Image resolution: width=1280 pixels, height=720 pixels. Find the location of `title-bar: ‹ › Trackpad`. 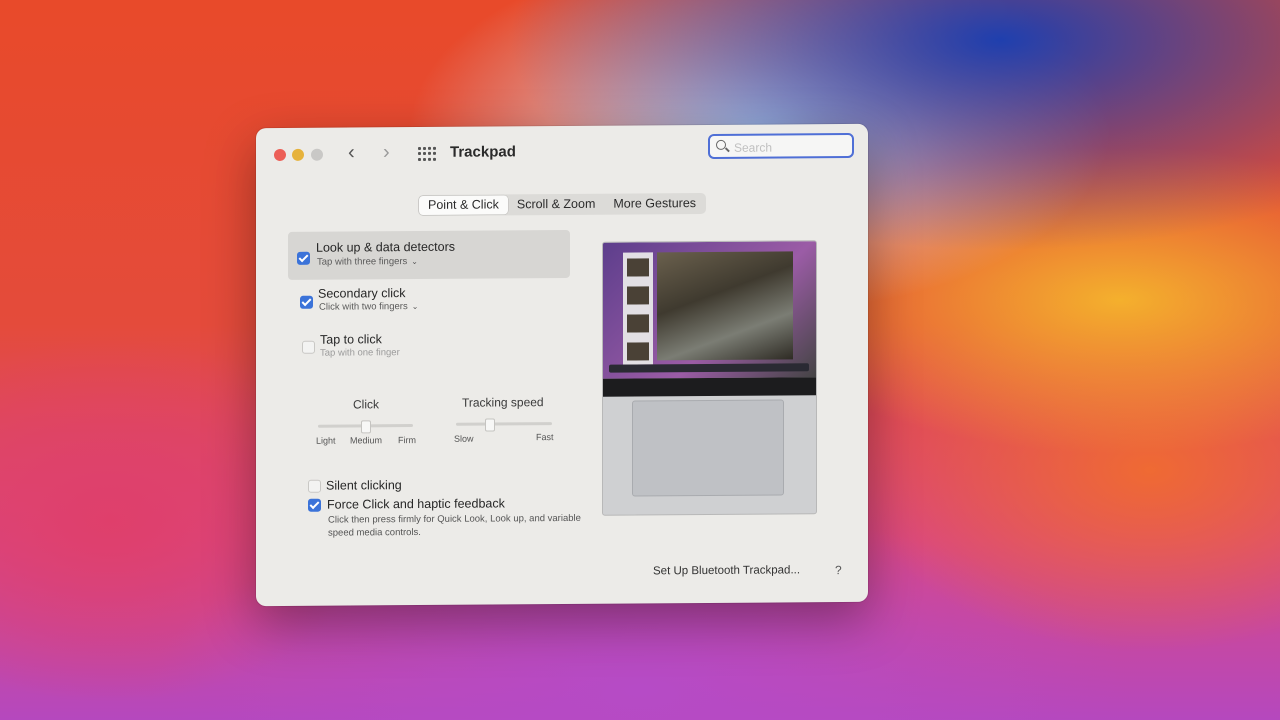

title-bar: ‹ › Trackpad is located at coordinates (562, 152).